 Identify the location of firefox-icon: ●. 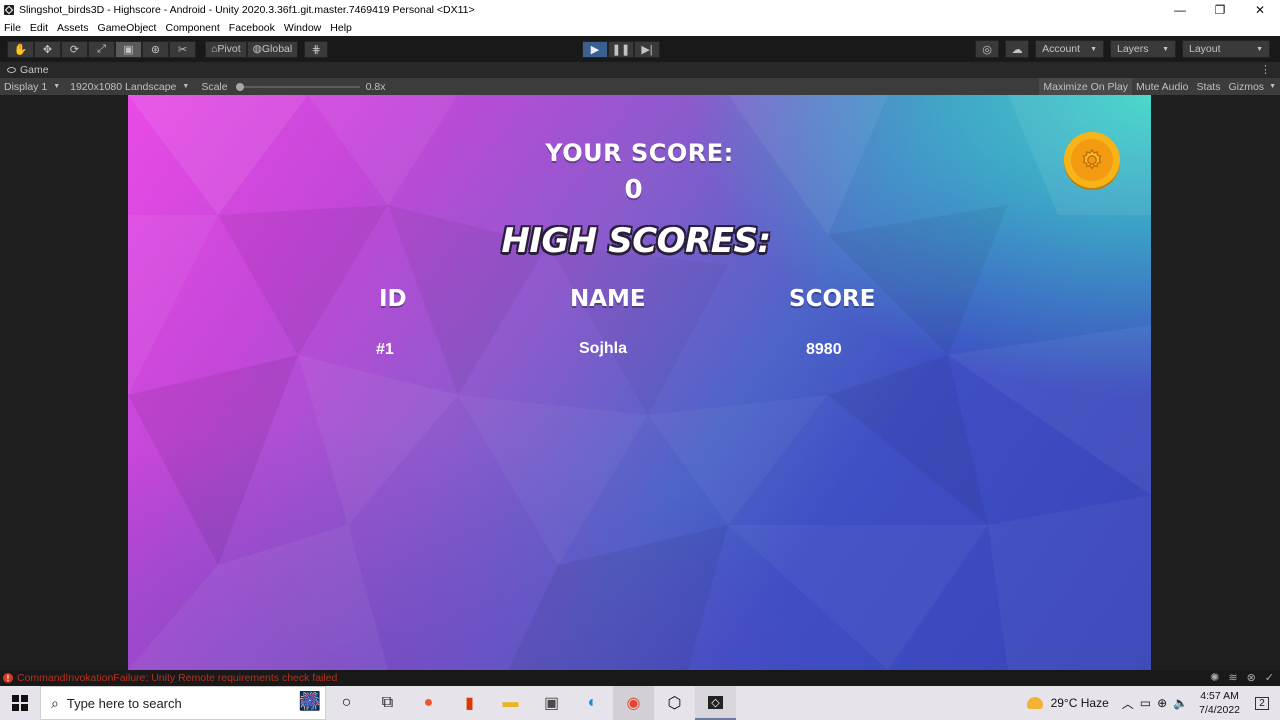
(428, 703).